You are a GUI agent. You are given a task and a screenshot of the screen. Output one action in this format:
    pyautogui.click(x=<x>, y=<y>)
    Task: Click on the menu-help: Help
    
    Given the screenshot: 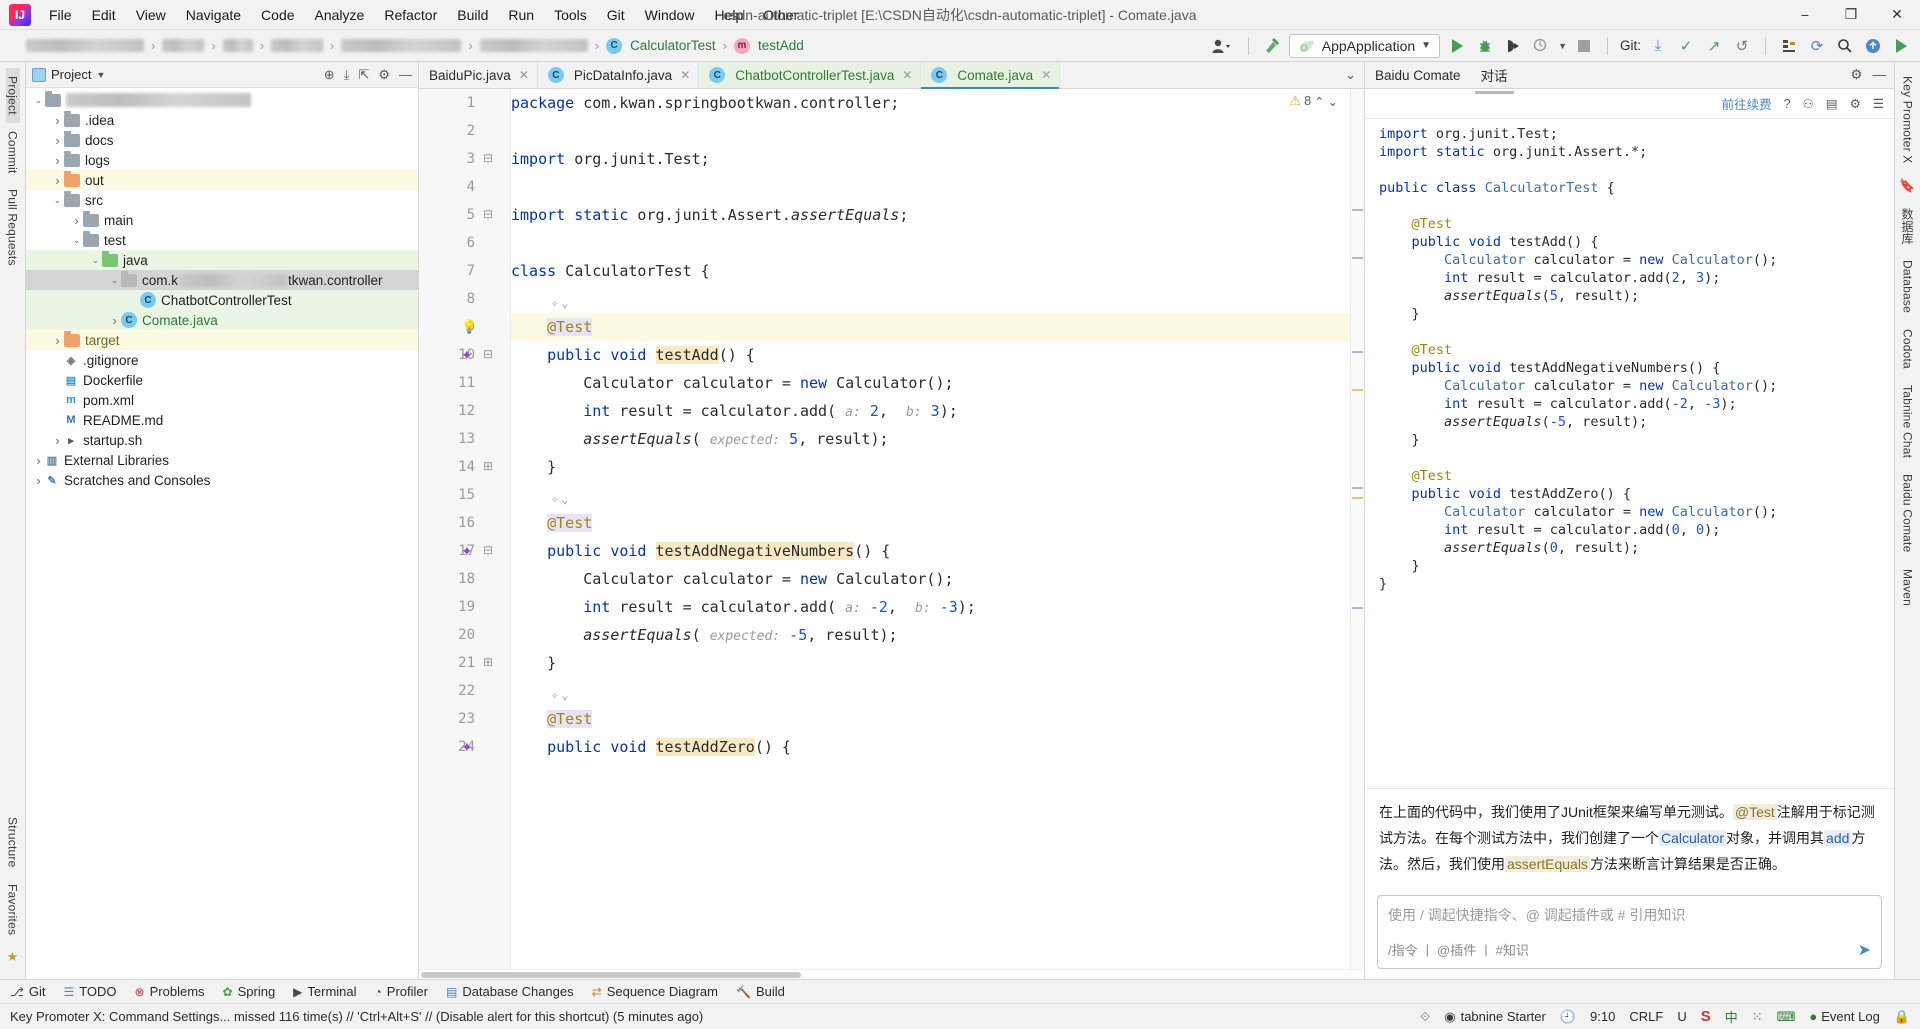 What is the action you would take?
    pyautogui.click(x=728, y=15)
    